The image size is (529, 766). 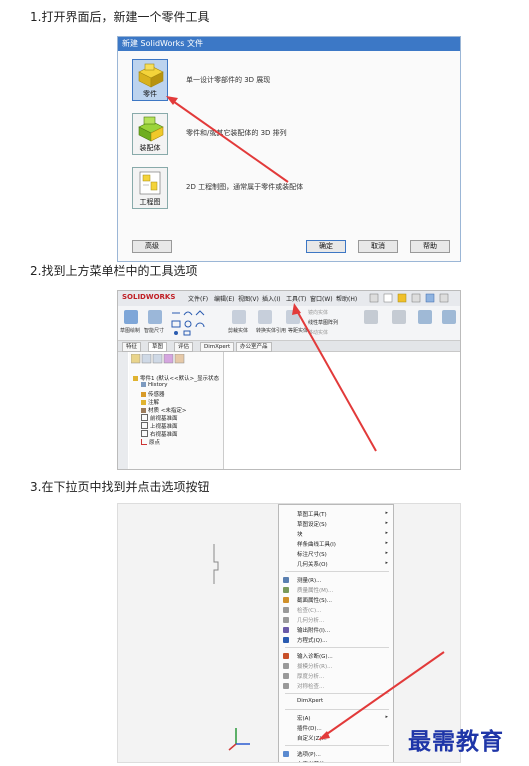 I want to click on step-1-caption: 1.打开界面后，新建一个零件工具, so click(x=120, y=17).